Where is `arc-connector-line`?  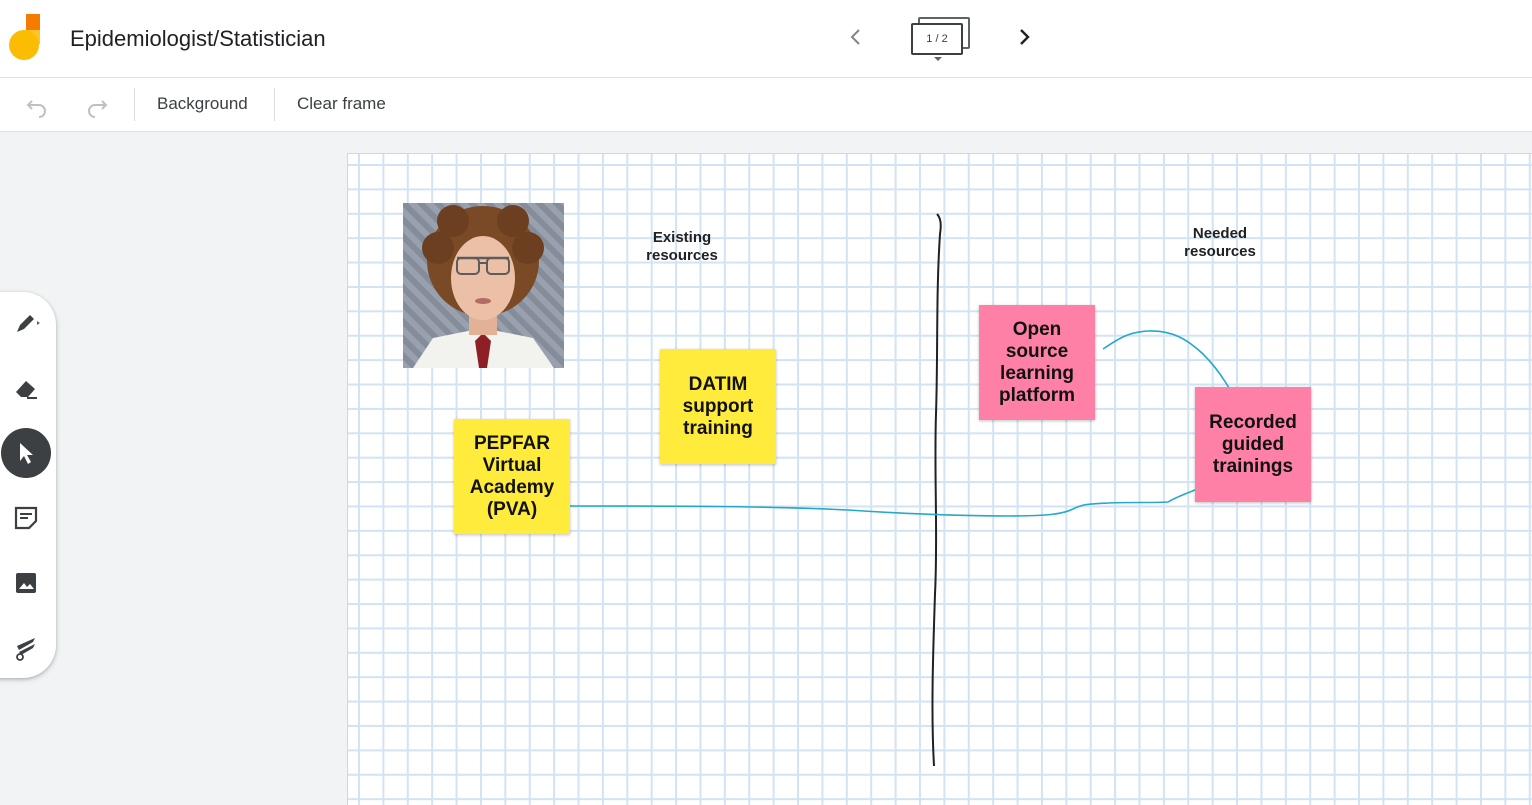
arc-connector-line is located at coordinates (1166, 359).